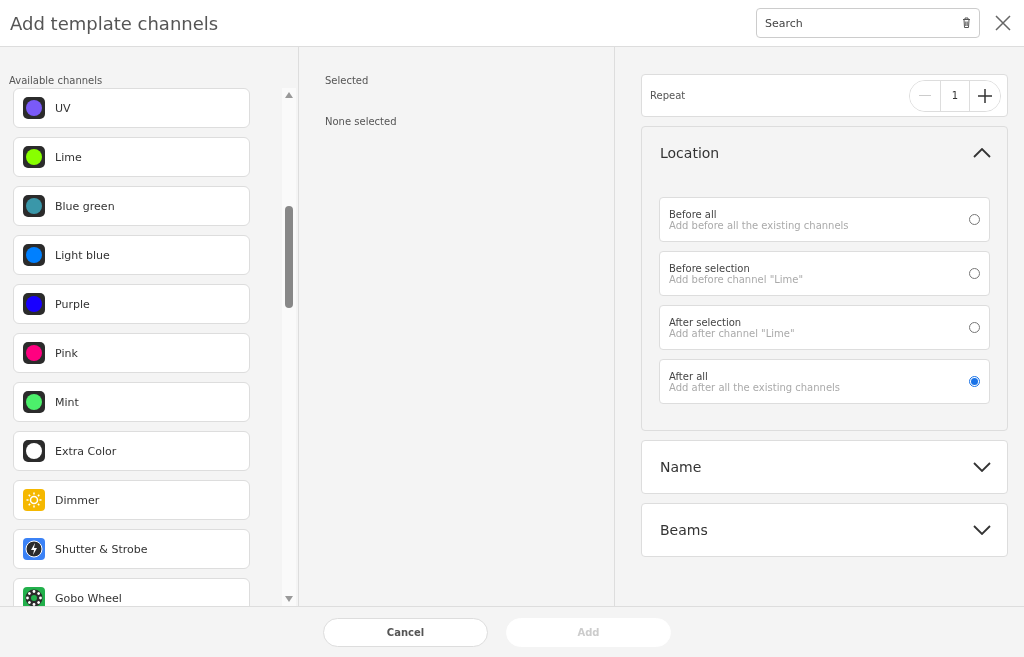  I want to click on trash-icon, so click(966, 22).